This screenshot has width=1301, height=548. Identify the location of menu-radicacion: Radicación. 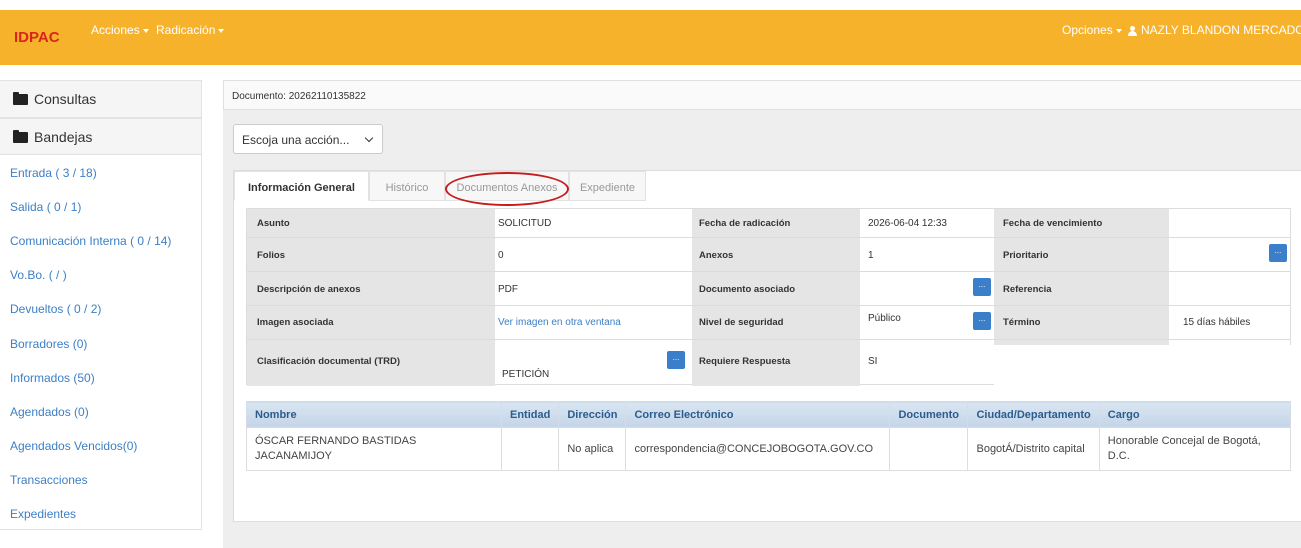
(190, 30).